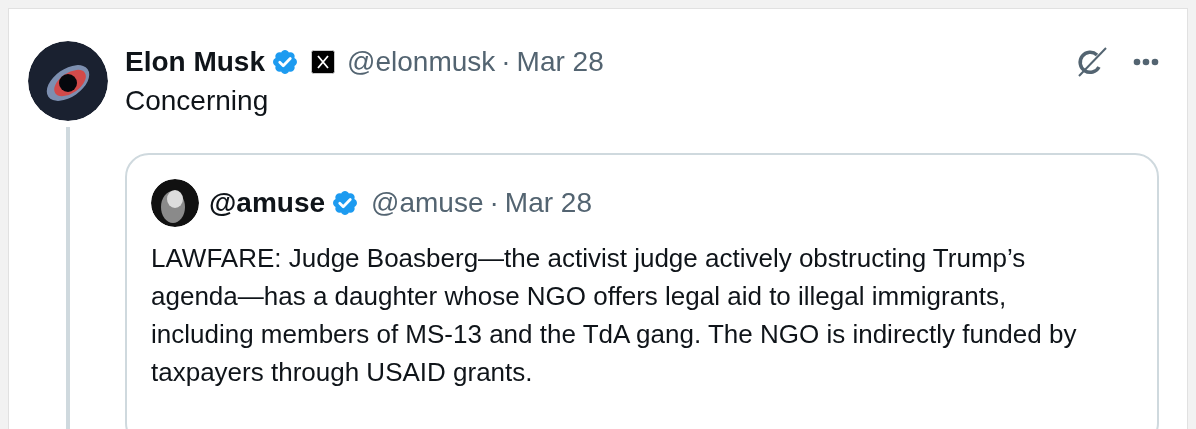 Image resolution: width=1196 pixels, height=429 pixels. What do you see at coordinates (548, 203) in the screenshot?
I see `quoted-post-date: Mar 28` at bounding box center [548, 203].